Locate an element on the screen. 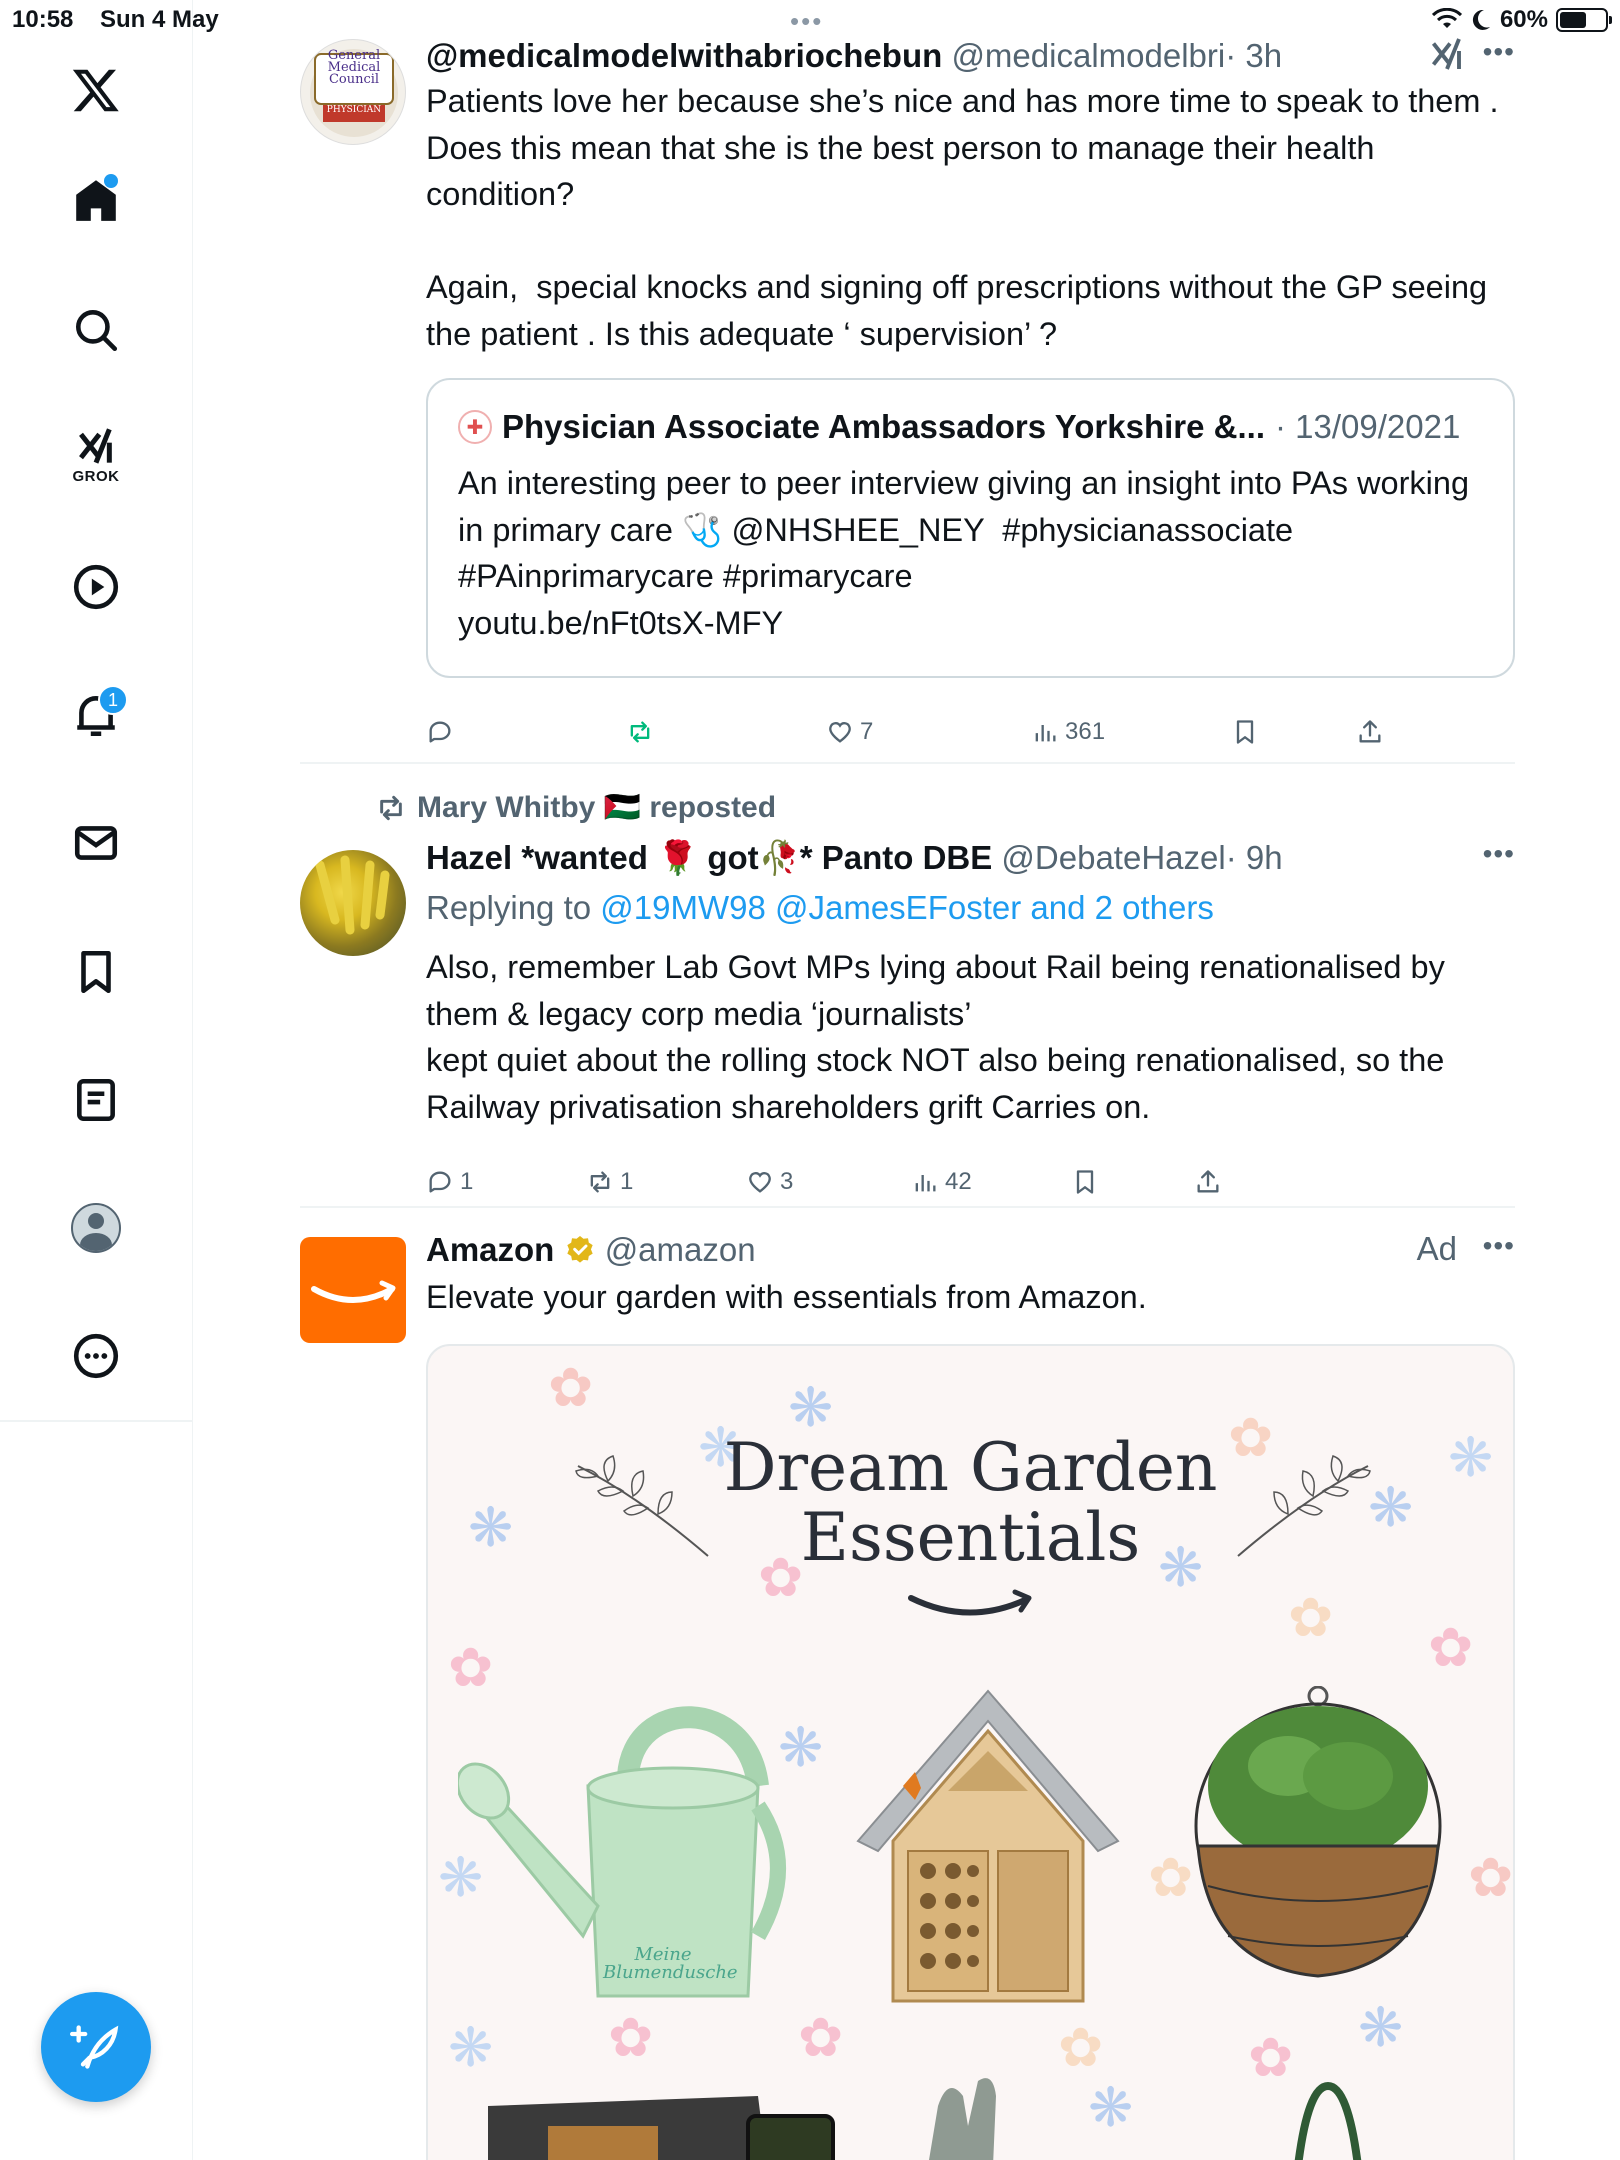 This screenshot has width=1620, height=2160. ad-title-line1: Dream Garden is located at coordinates (970, 1467).